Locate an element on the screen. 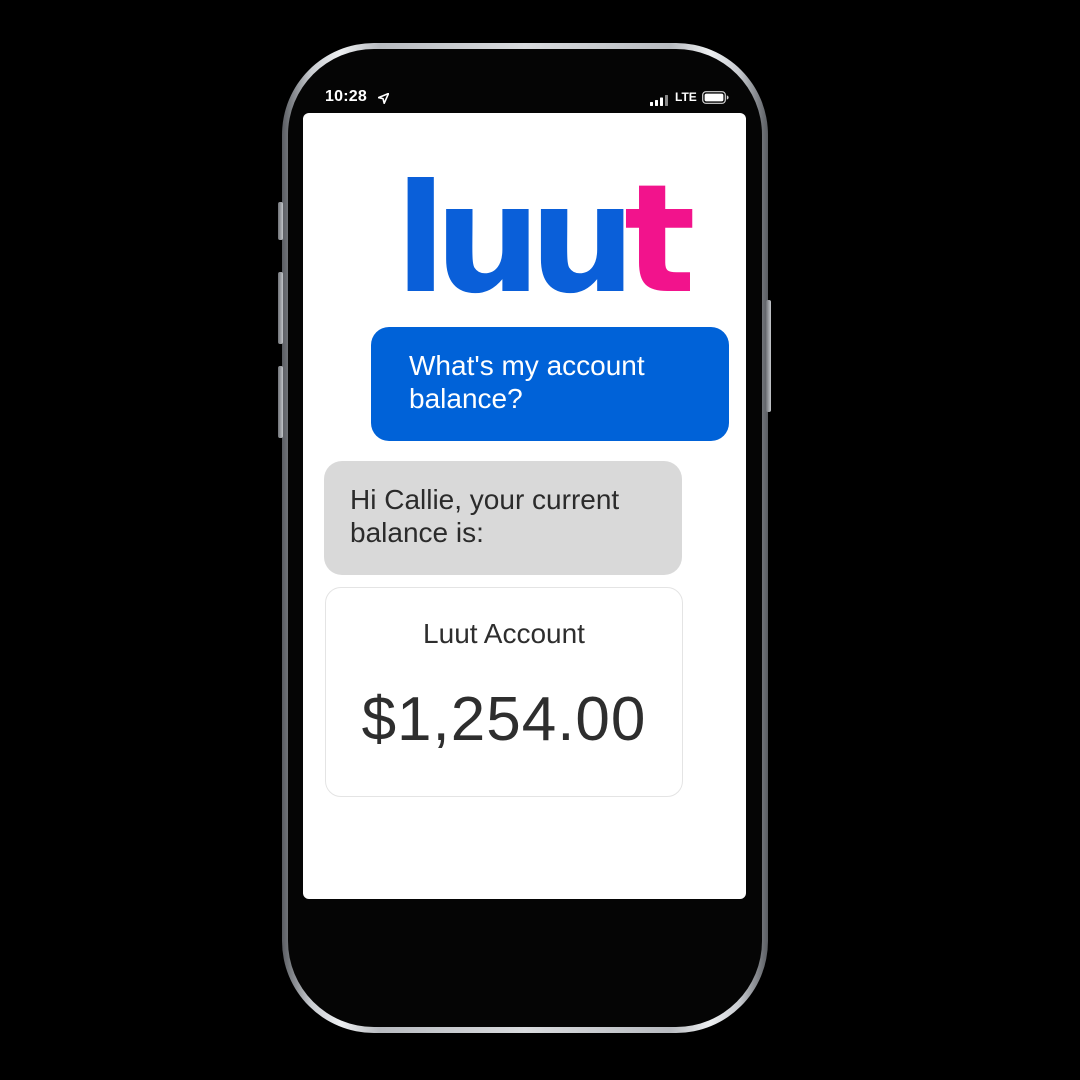  volume-up-button is located at coordinates (280, 308).